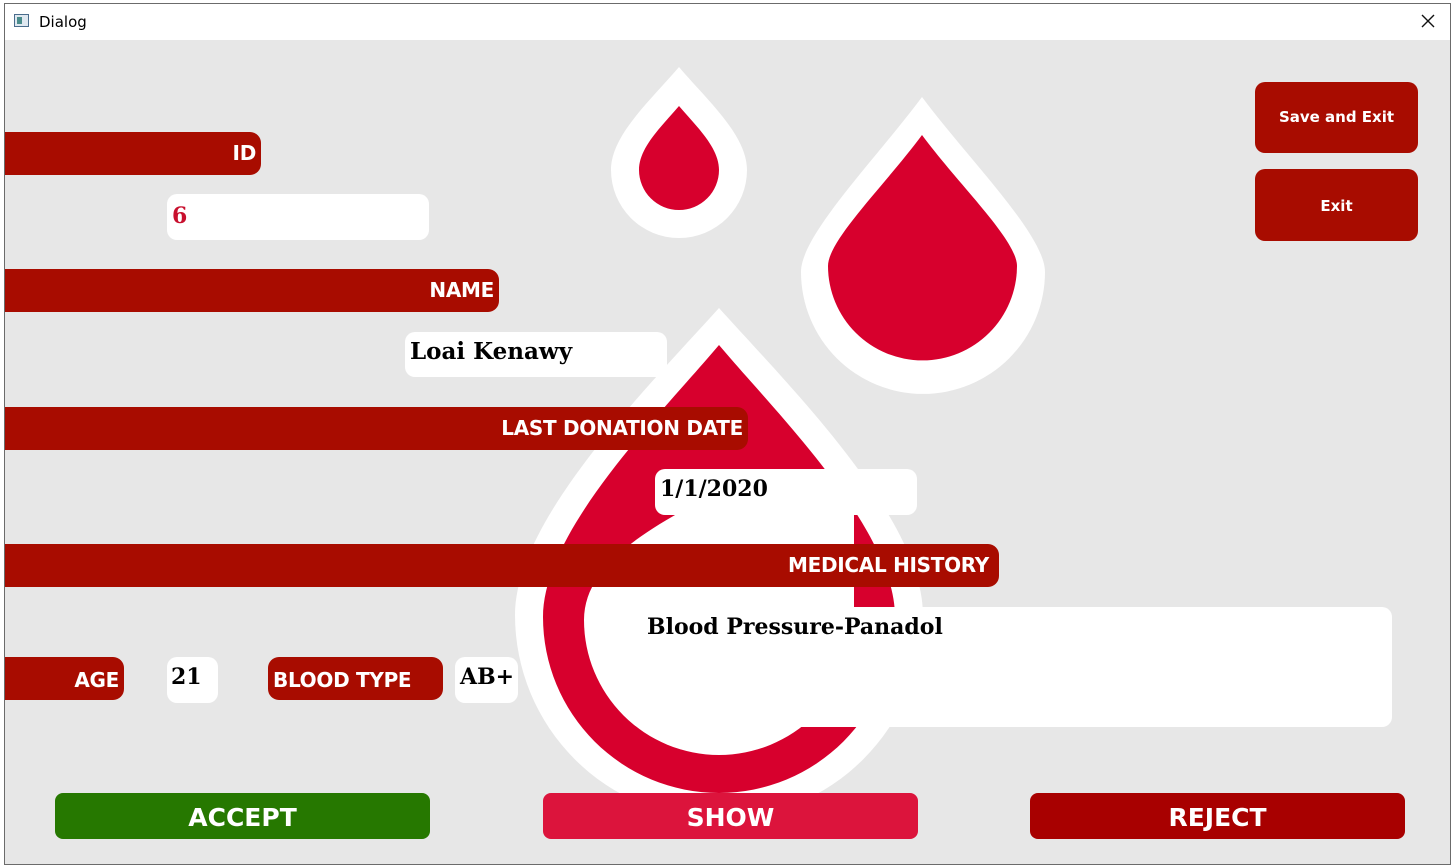 This screenshot has height=867, width=1455. Describe the element at coordinates (786, 492) in the screenshot. I see `last-donation-date-field: 1/1/2020` at that location.